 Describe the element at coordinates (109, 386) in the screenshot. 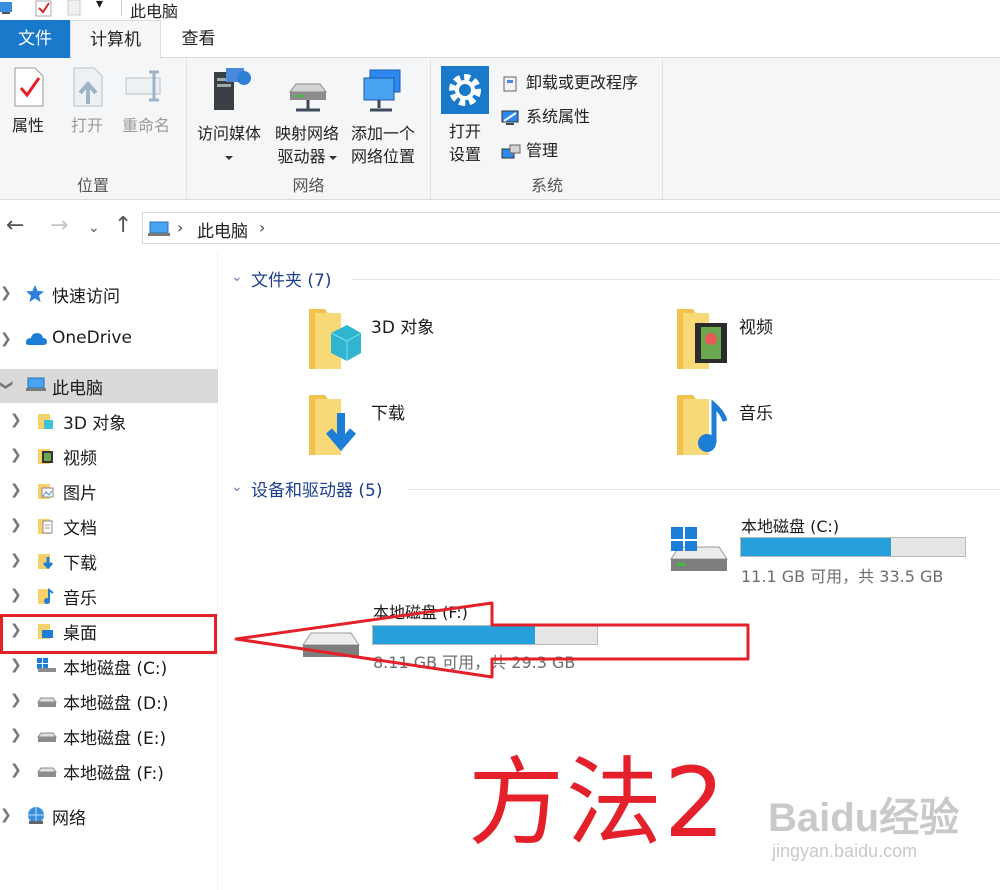

I see `nav-item-this-pc: ❯ 此电脑` at that location.